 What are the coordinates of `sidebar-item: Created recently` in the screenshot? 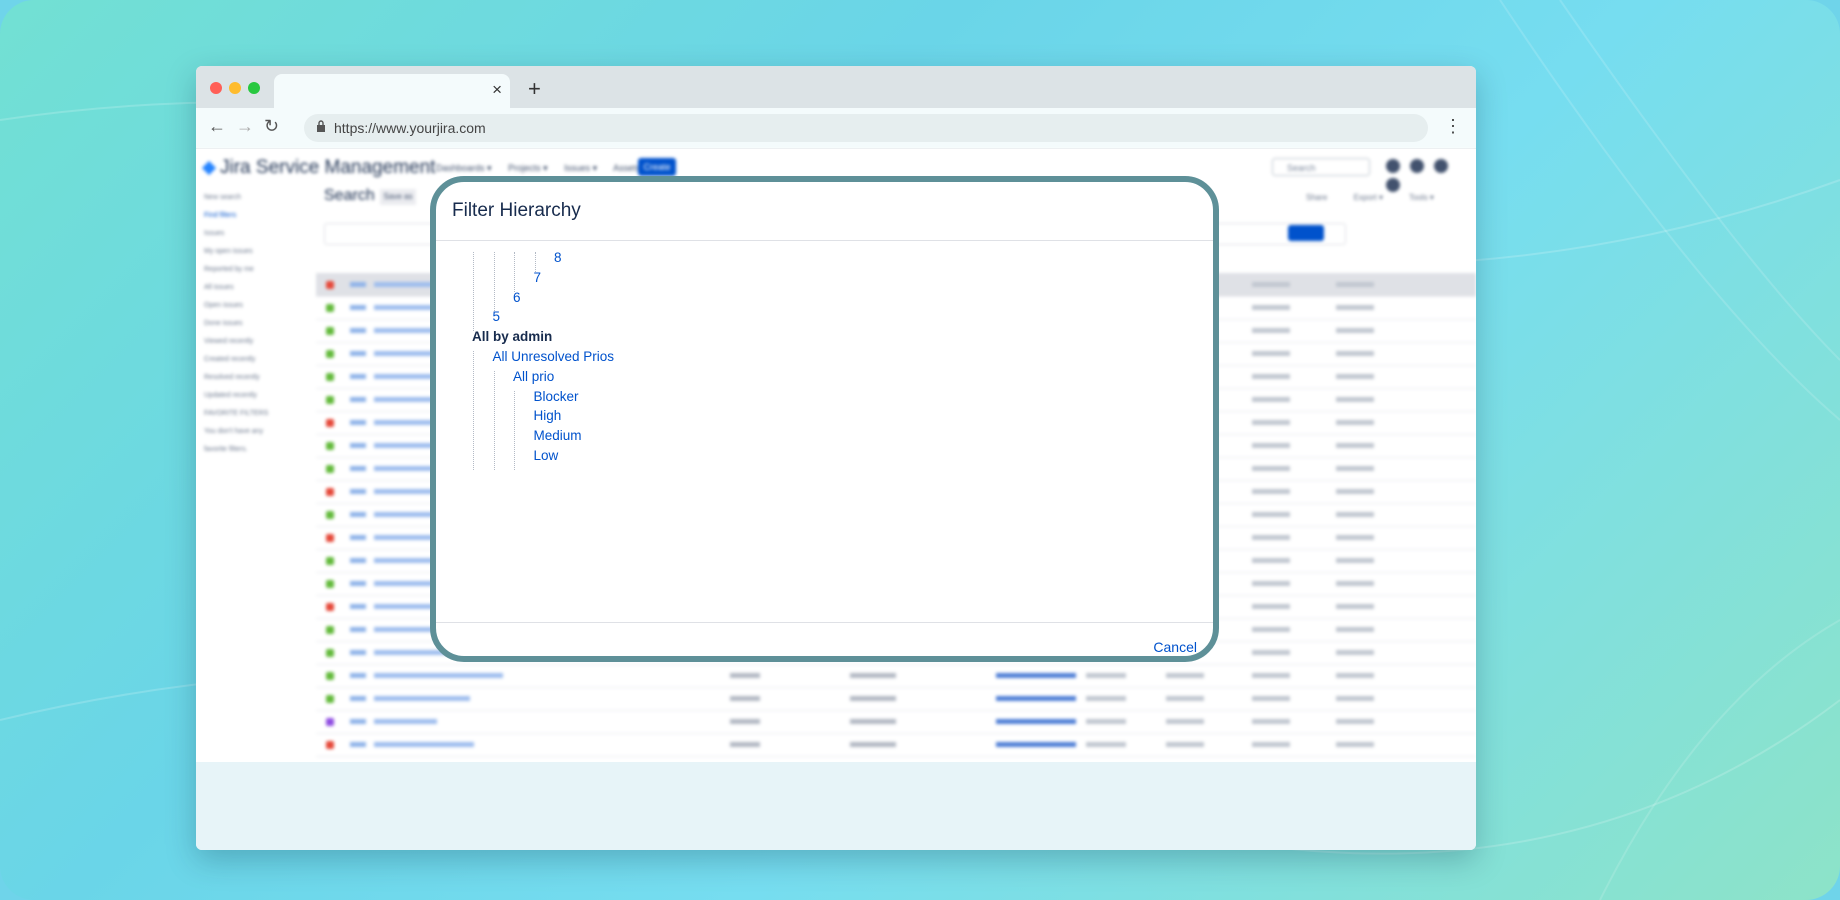 It's located at (249, 360).